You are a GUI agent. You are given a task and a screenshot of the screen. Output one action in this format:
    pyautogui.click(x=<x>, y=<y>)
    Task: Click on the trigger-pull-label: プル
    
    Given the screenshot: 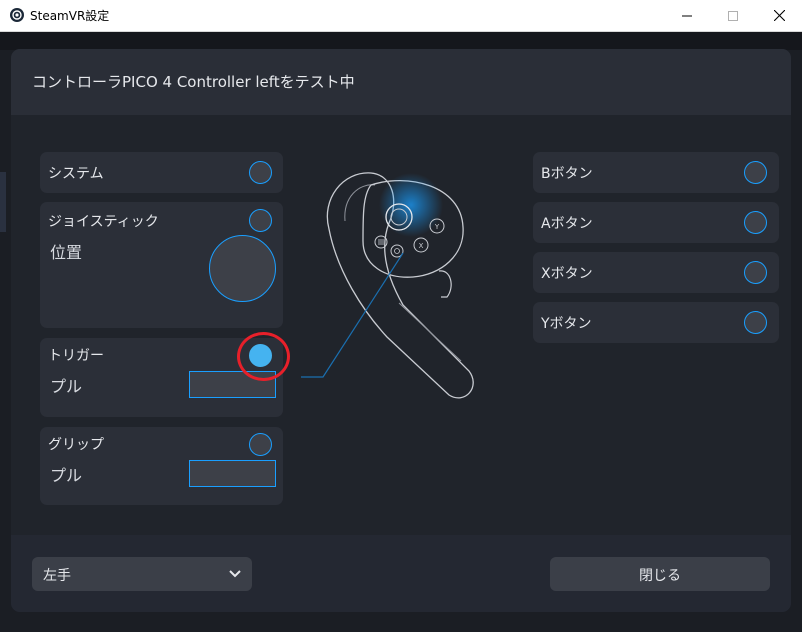 What is the action you would take?
    pyautogui.click(x=66, y=386)
    